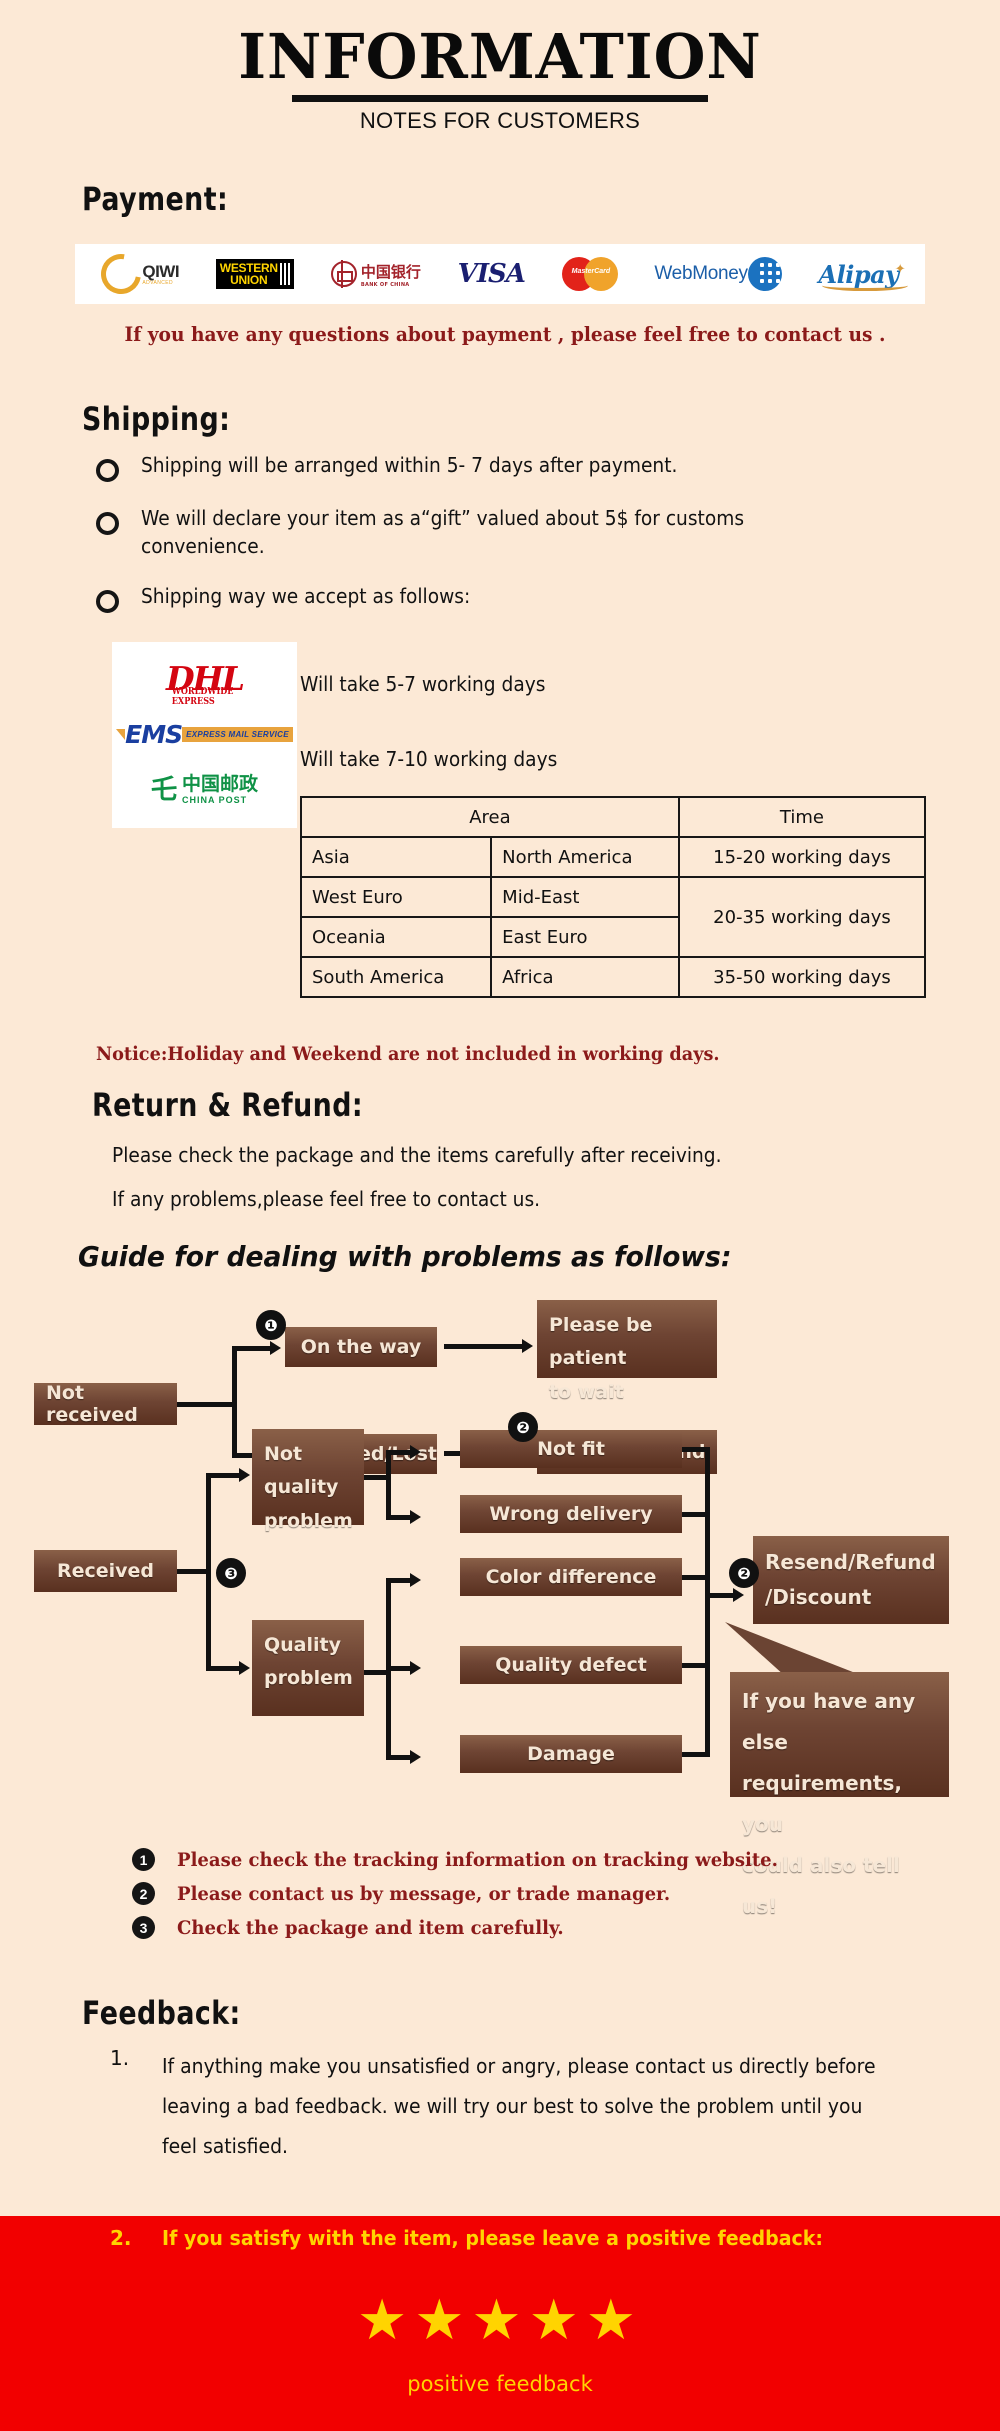 The height and width of the screenshot is (2431, 1000). Describe the element at coordinates (865, 285) in the screenshot. I see `alipay-swoosh-icon` at that location.